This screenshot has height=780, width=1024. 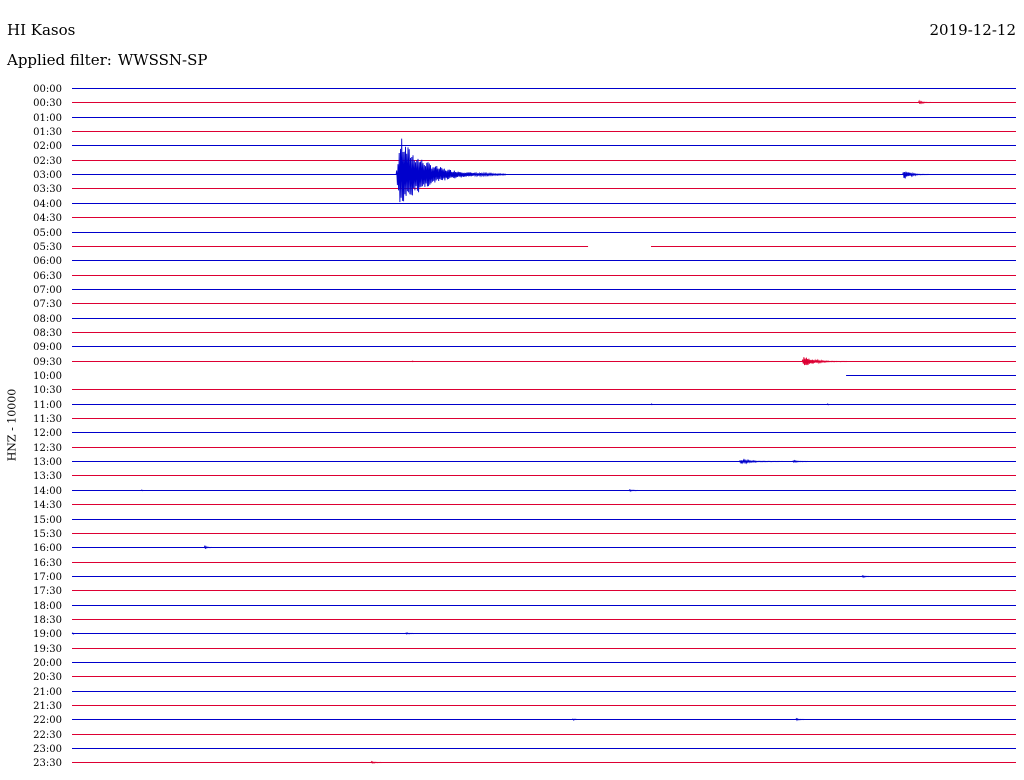 I want to click on row-time-label: 01:30, so click(x=47, y=132).